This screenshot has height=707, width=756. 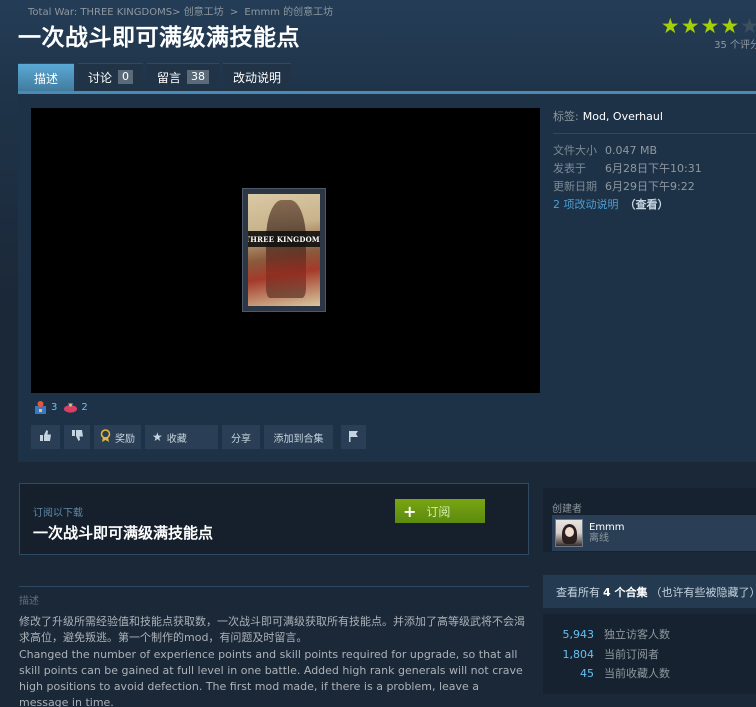 I want to click on stat-subscribers: 1,804 当前订阅者, so click(x=649, y=655).